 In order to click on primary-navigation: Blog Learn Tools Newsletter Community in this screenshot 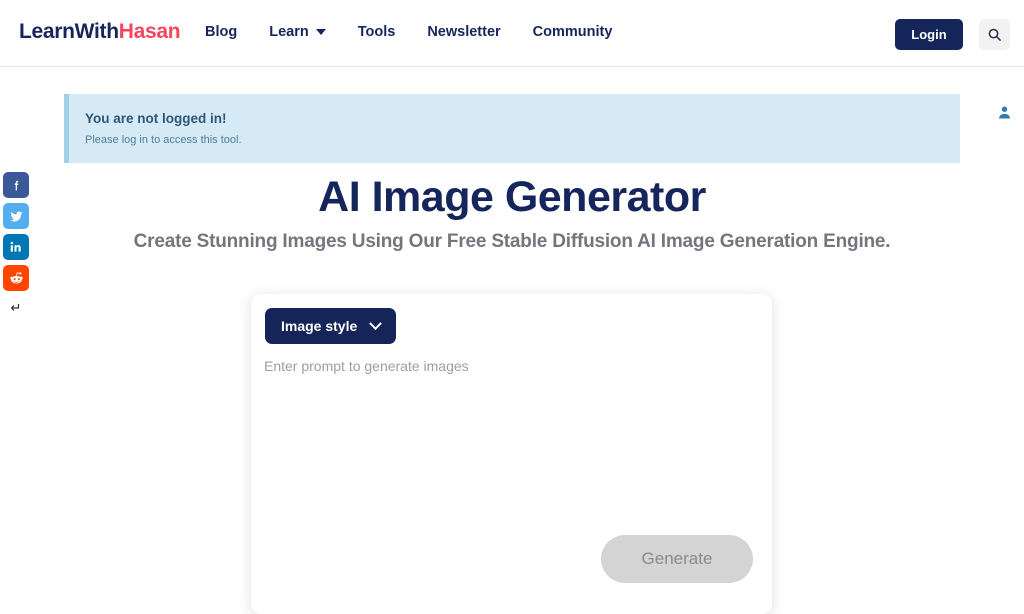, I will do `click(408, 32)`.